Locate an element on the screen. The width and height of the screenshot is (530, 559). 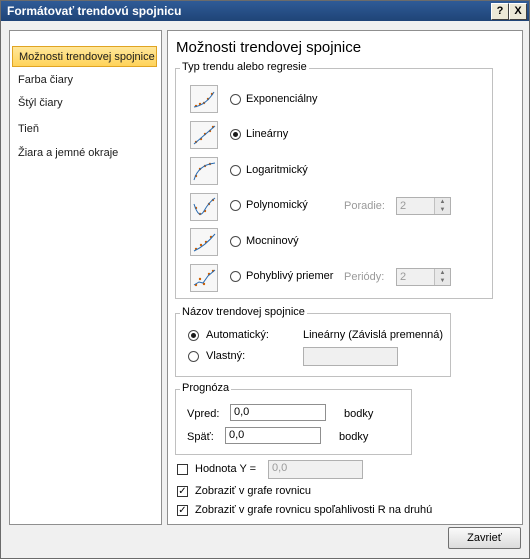
display-equation-label: Zobraziť v grafe rovnicu is located at coordinates (253, 491).